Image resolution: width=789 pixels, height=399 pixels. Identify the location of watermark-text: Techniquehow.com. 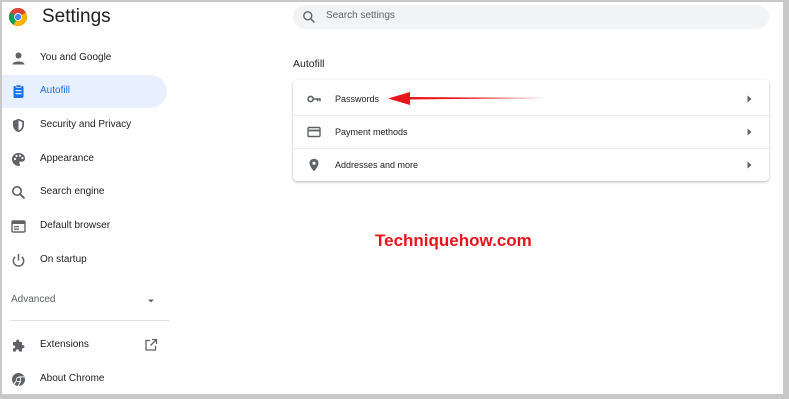
(453, 240).